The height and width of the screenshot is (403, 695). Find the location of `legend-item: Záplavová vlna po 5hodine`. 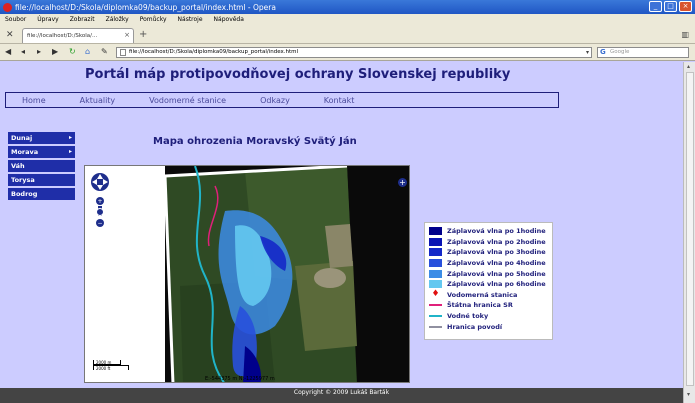

legend-item: Záplavová vlna po 5hodine is located at coordinates (488, 273).